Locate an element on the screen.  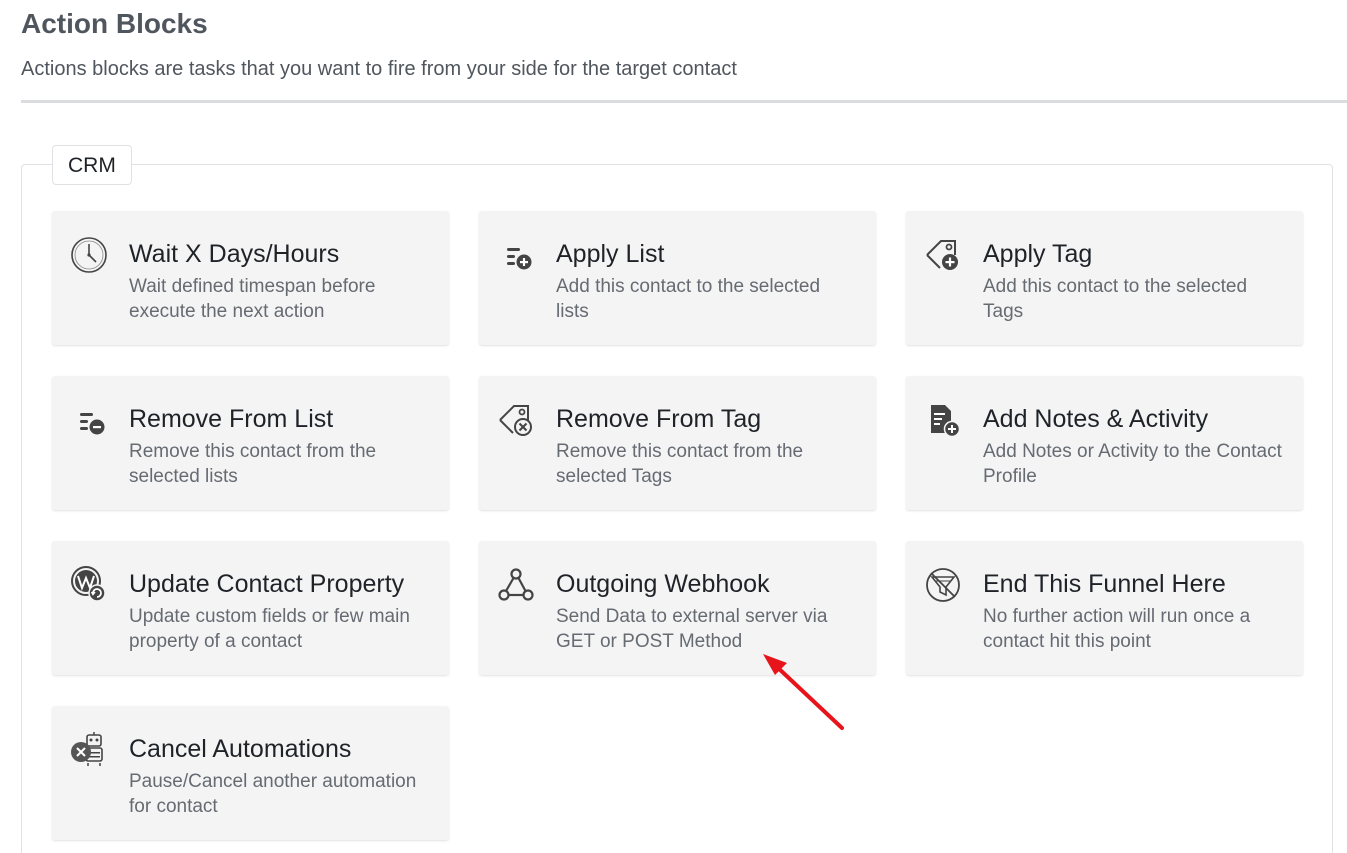
tag-add-icon is located at coordinates (943, 255).